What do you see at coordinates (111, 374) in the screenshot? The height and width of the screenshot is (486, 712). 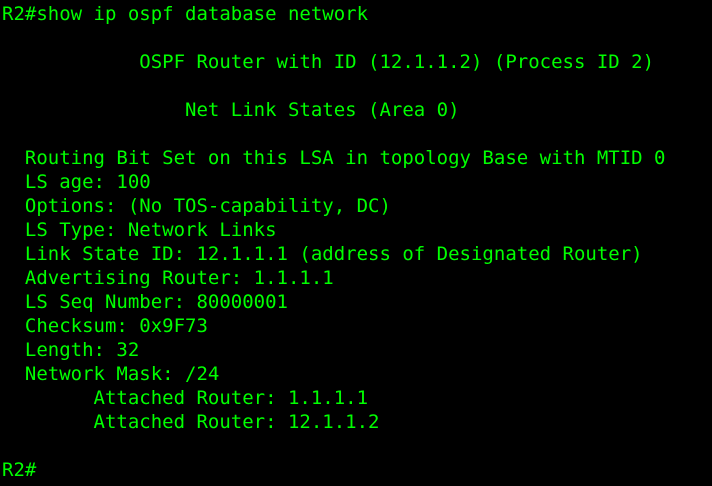 I see `output-line: Network Mask: /24` at bounding box center [111, 374].